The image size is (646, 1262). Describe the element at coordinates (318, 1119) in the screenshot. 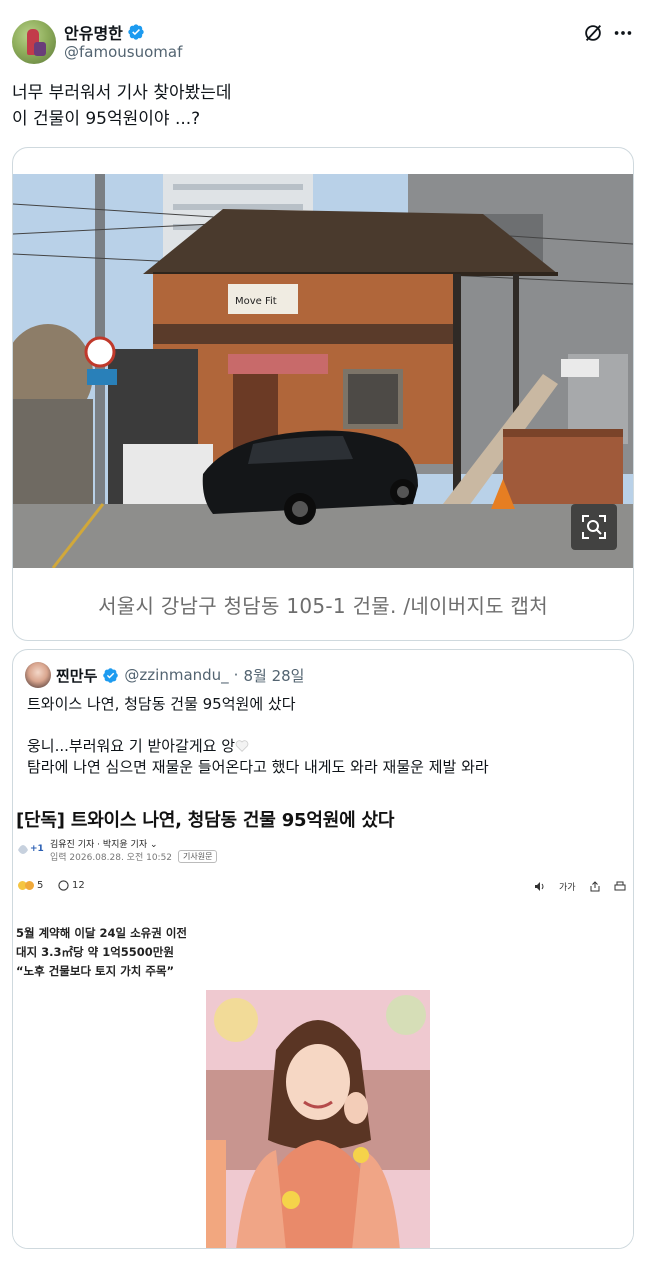

I see `nayeon-photo` at that location.